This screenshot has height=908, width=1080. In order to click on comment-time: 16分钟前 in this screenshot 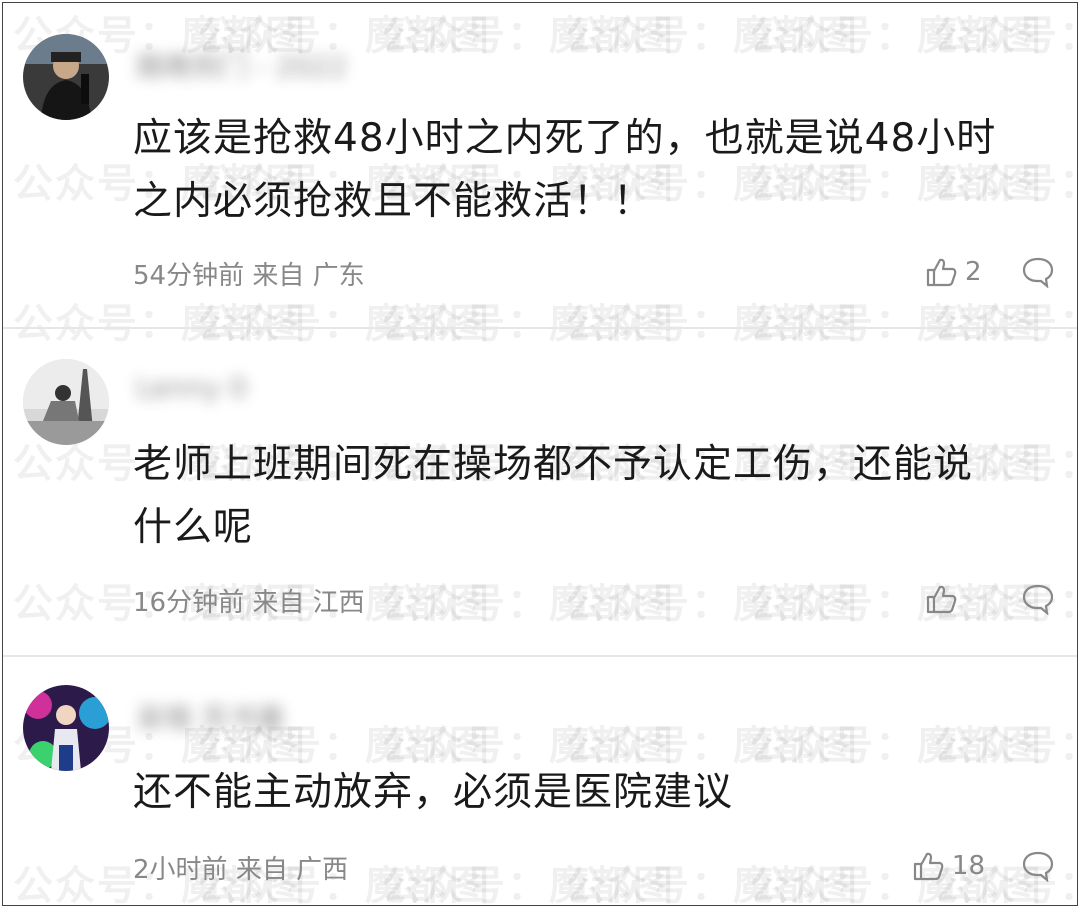, I will do `click(189, 603)`.